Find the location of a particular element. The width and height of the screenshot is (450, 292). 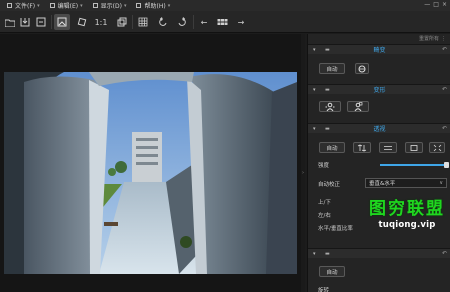

up-down-label: 上/下 is located at coordinates (324, 203).